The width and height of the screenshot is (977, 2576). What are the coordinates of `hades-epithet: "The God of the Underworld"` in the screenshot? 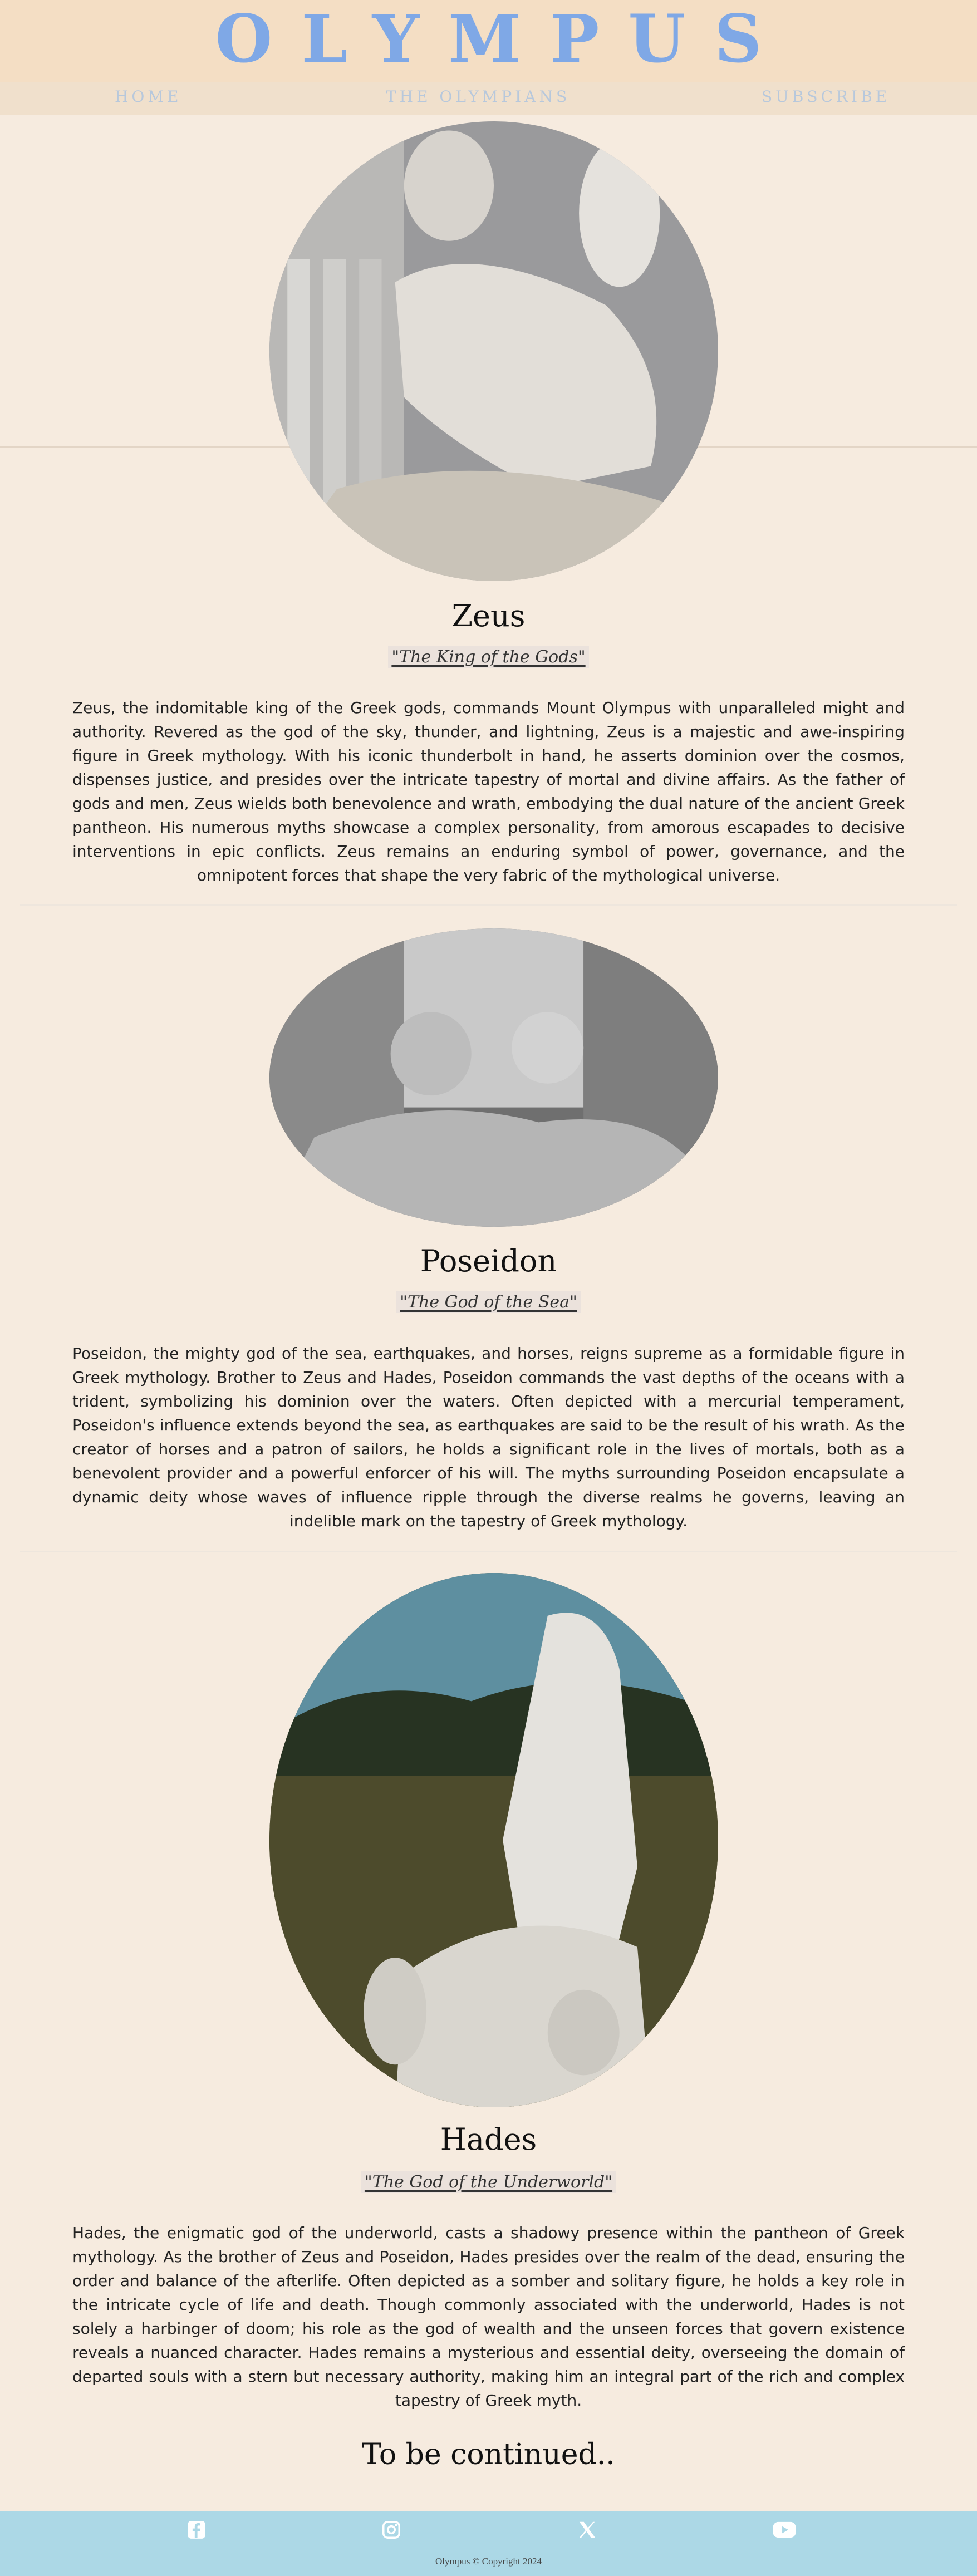 It's located at (488, 2182).